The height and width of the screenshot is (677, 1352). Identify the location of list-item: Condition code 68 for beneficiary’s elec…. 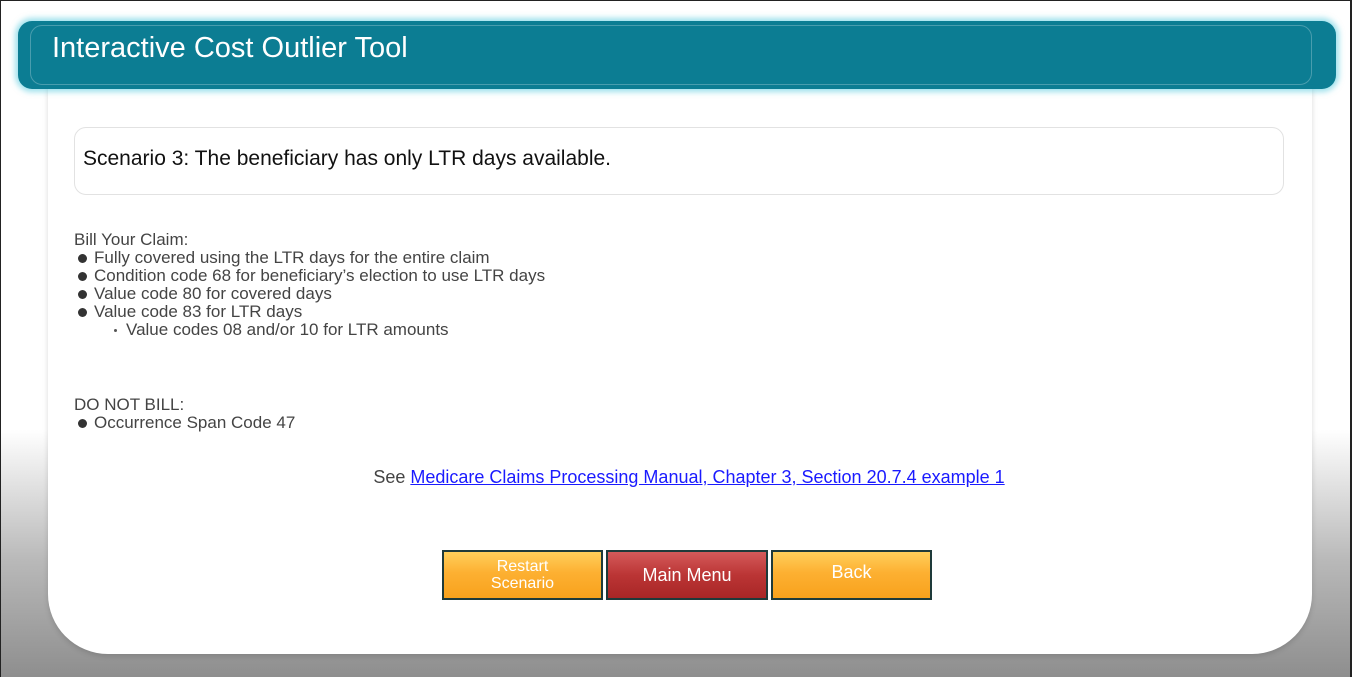
(309, 276).